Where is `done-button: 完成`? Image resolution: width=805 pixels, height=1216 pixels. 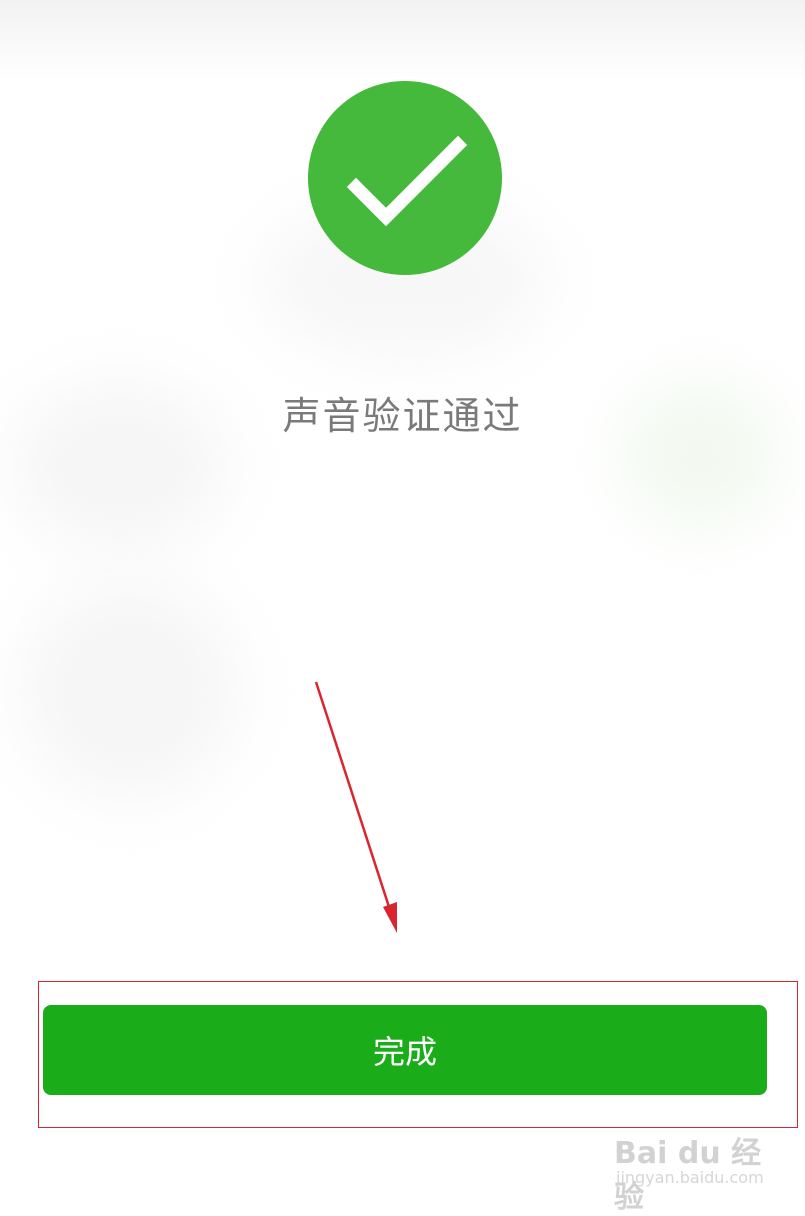 done-button: 完成 is located at coordinates (405, 1050).